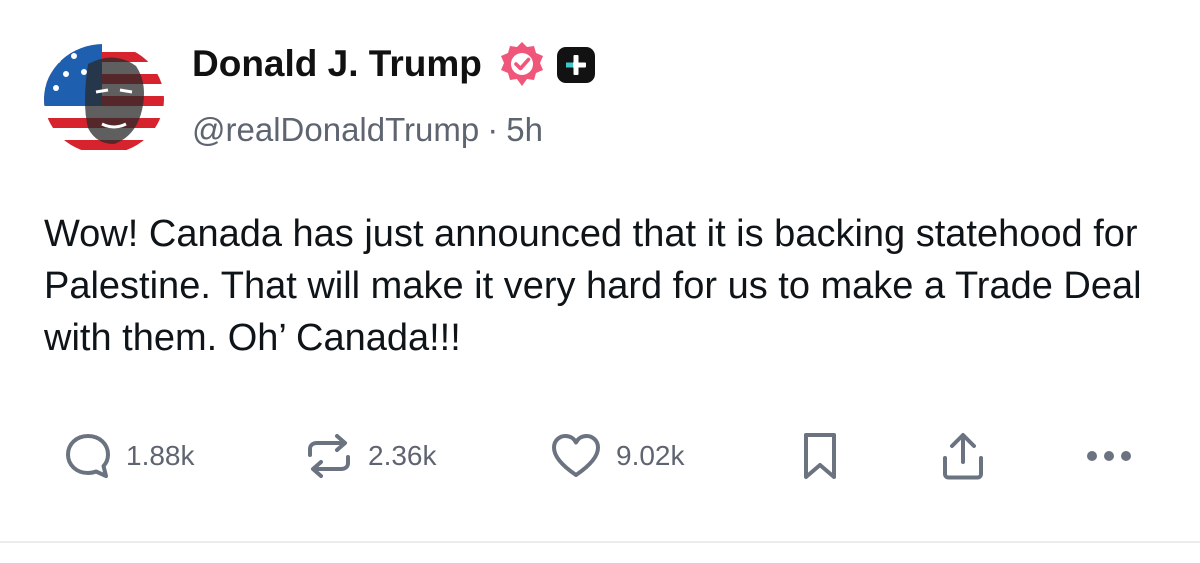 Image resolution: width=1200 pixels, height=563 pixels. I want to click on post-timestamp: 5h, so click(524, 129).